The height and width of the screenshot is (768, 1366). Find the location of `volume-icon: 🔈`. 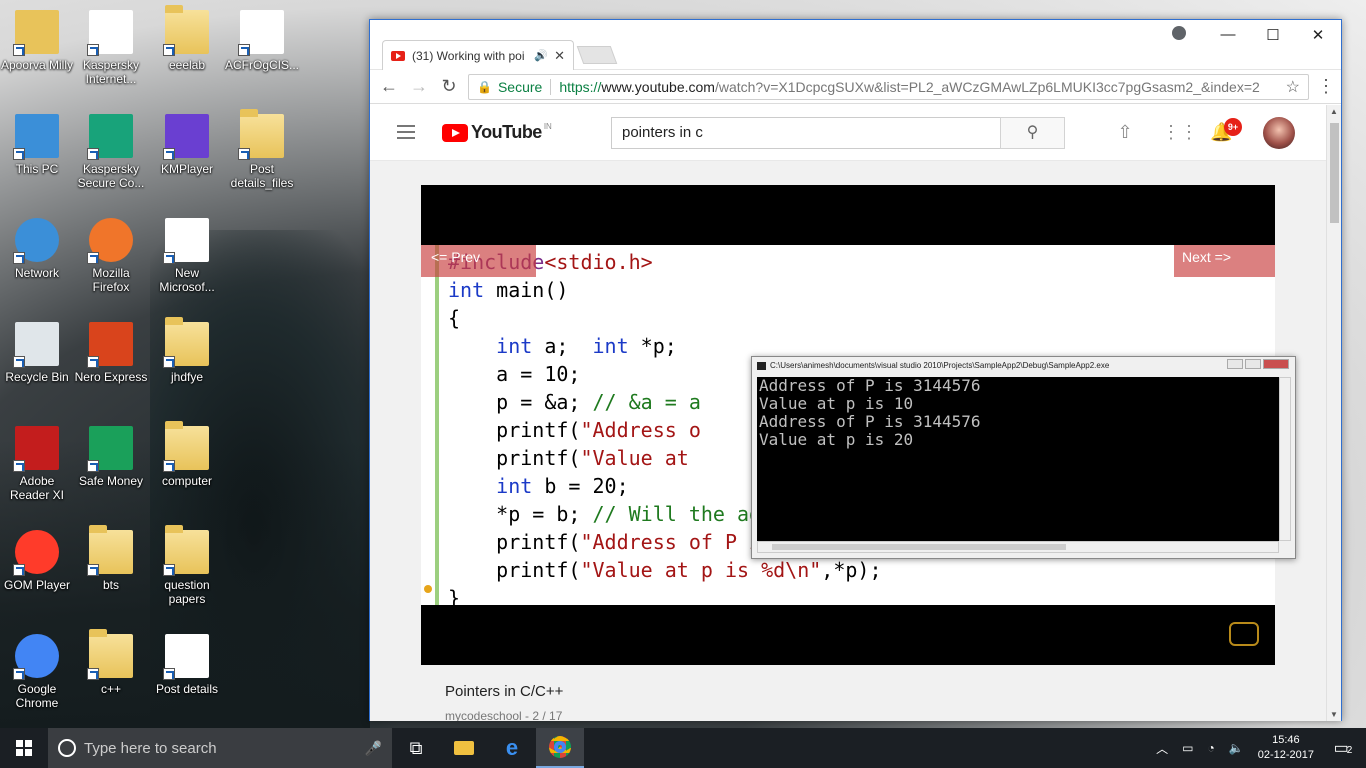

volume-icon: 🔈 is located at coordinates (1236, 748).